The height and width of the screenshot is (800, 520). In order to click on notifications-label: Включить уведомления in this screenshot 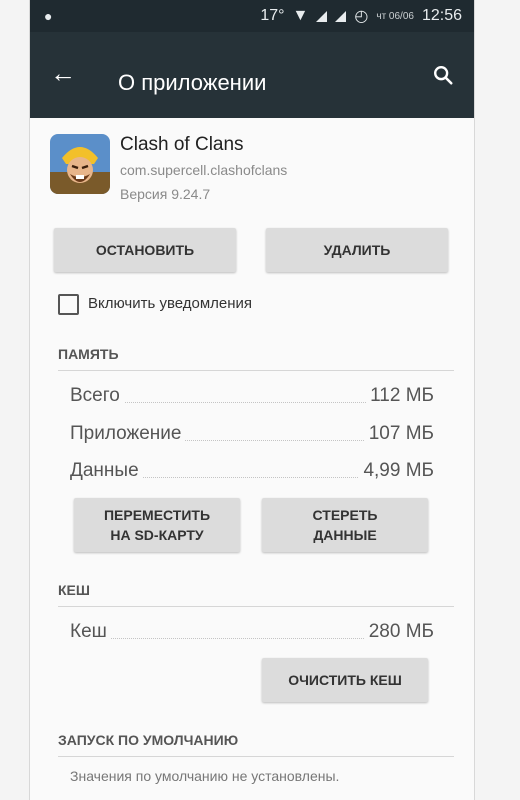, I will do `click(170, 303)`.